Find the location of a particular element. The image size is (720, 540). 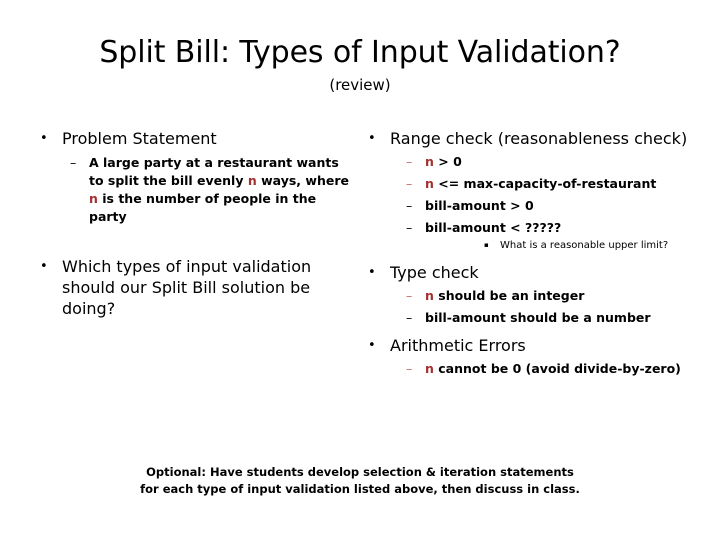

slide-subtitle: (review) is located at coordinates (360, 85).